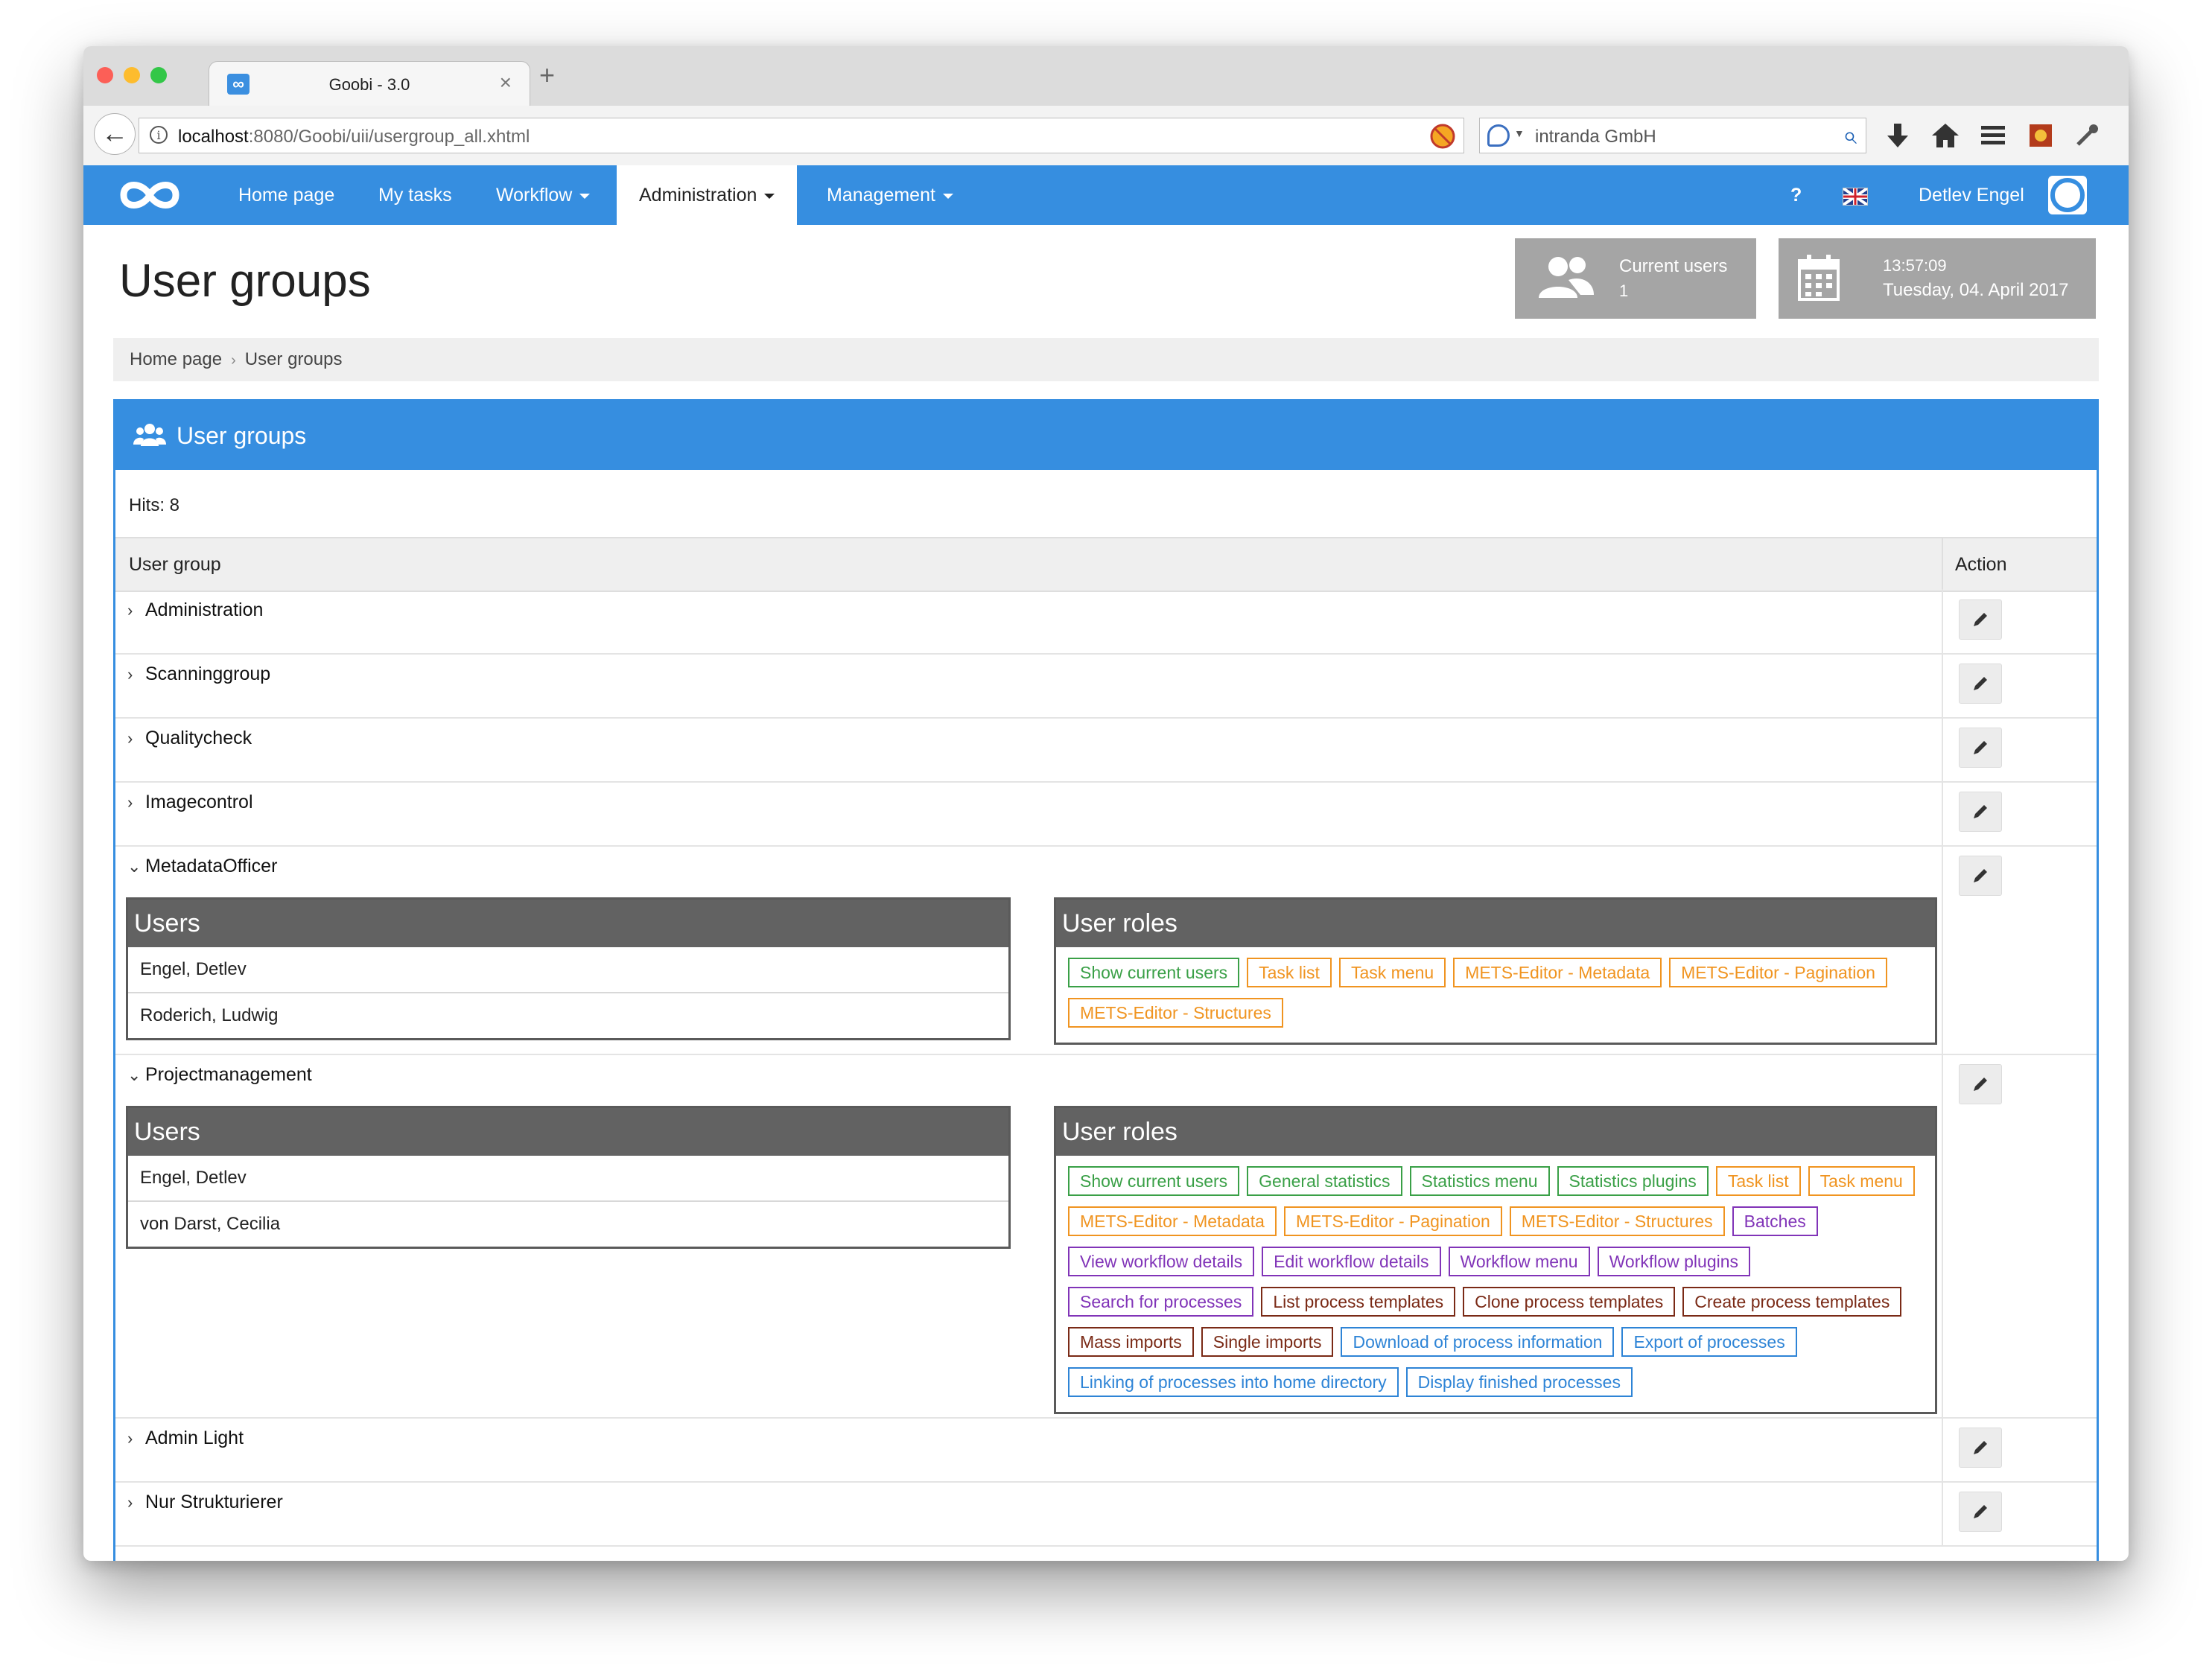 This screenshot has width=2212, height=1677. What do you see at coordinates (1796, 195) in the screenshot?
I see `help-icon: ?` at bounding box center [1796, 195].